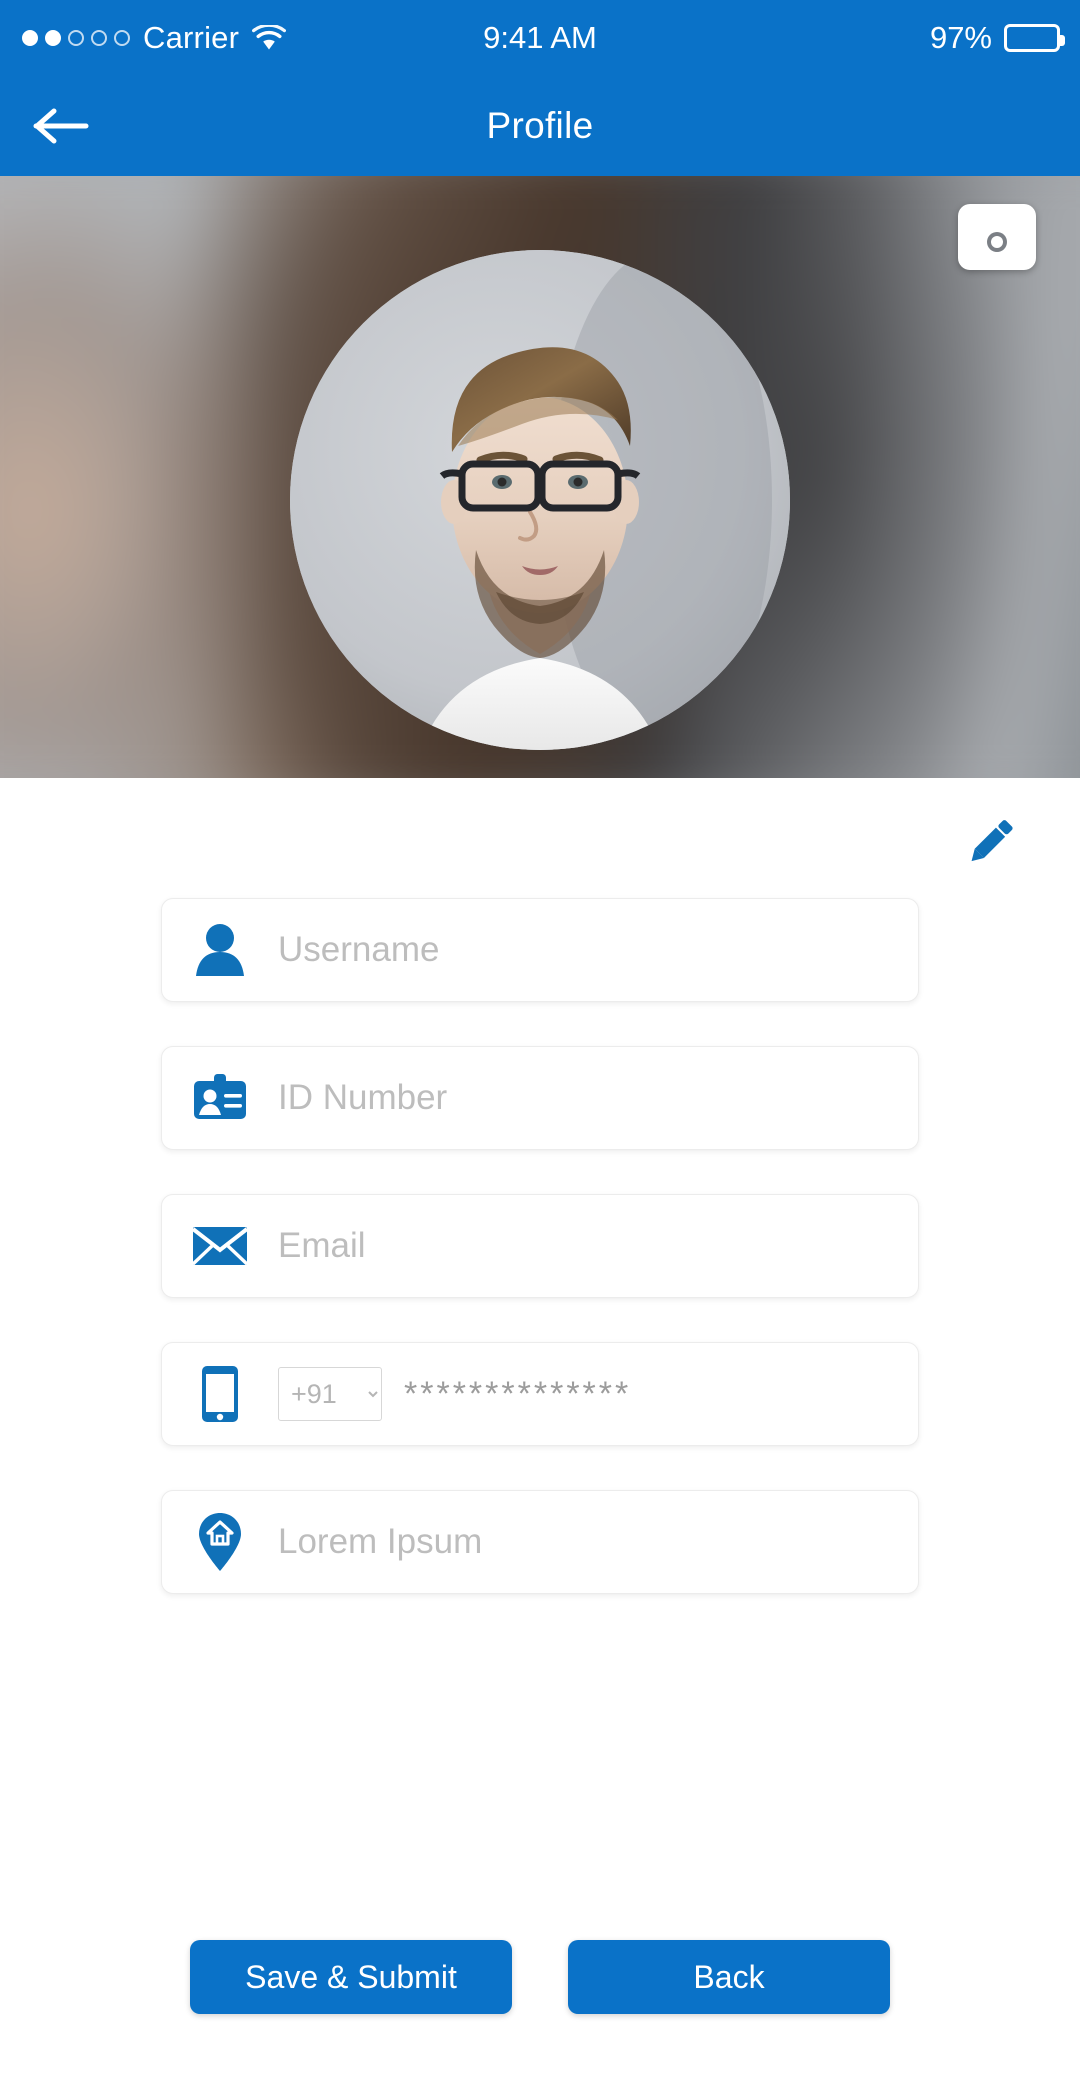 Image resolution: width=1080 pixels, height=2100 pixels. I want to click on home-pin-icon, so click(220, 1542).